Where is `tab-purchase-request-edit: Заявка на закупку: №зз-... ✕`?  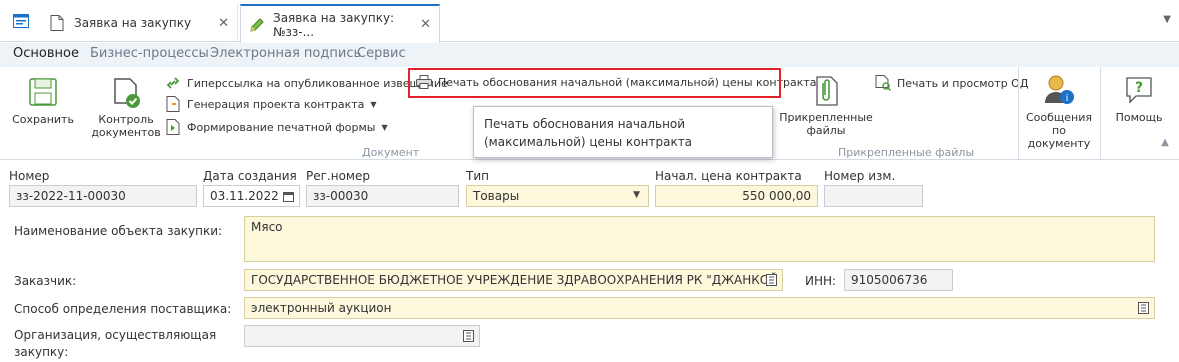
tab-purchase-request-edit: Заявка на закупку: №зз-... ✕ is located at coordinates (340, 23).